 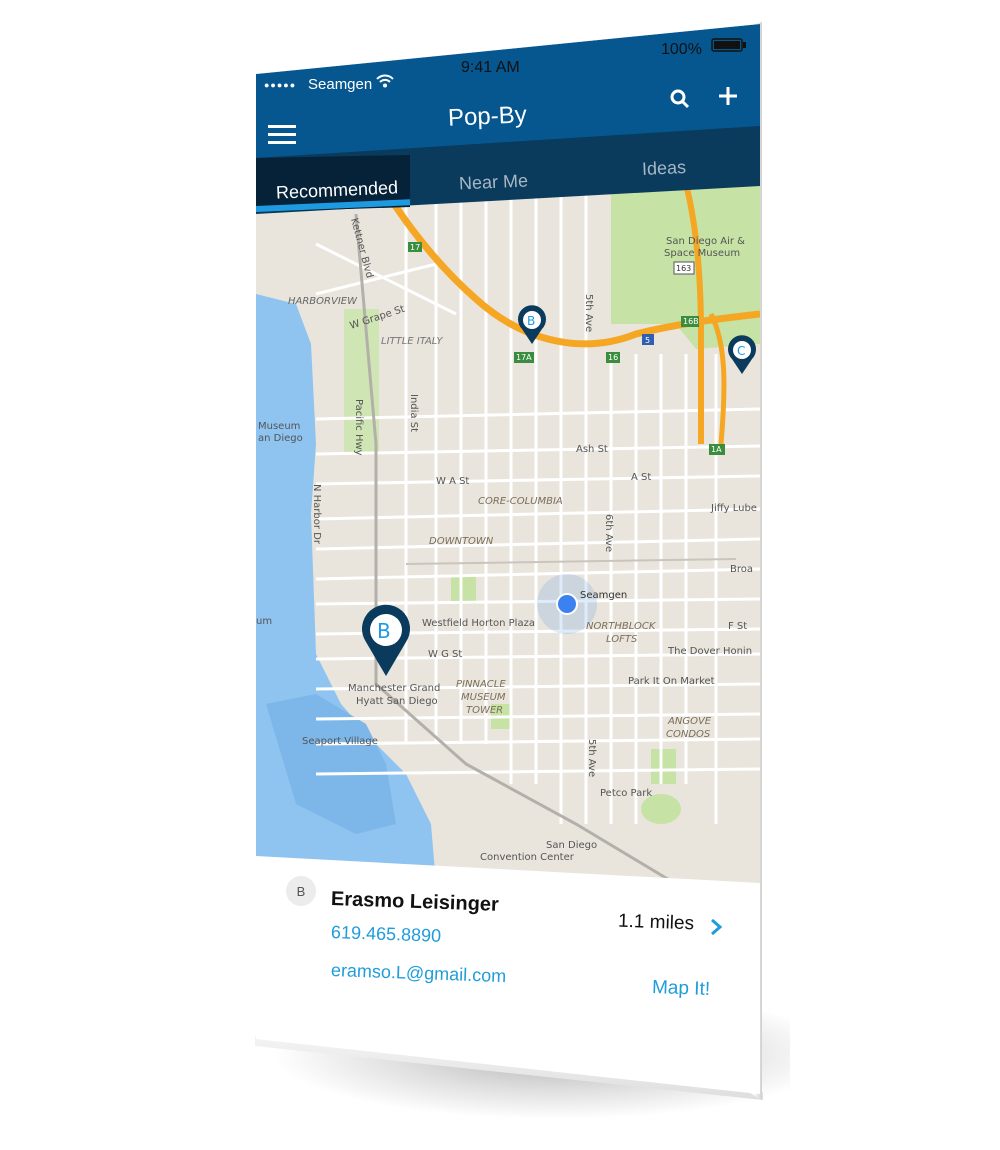 What do you see at coordinates (481, 684) in the screenshot?
I see `label-pinnacle-1: PINNACLE` at bounding box center [481, 684].